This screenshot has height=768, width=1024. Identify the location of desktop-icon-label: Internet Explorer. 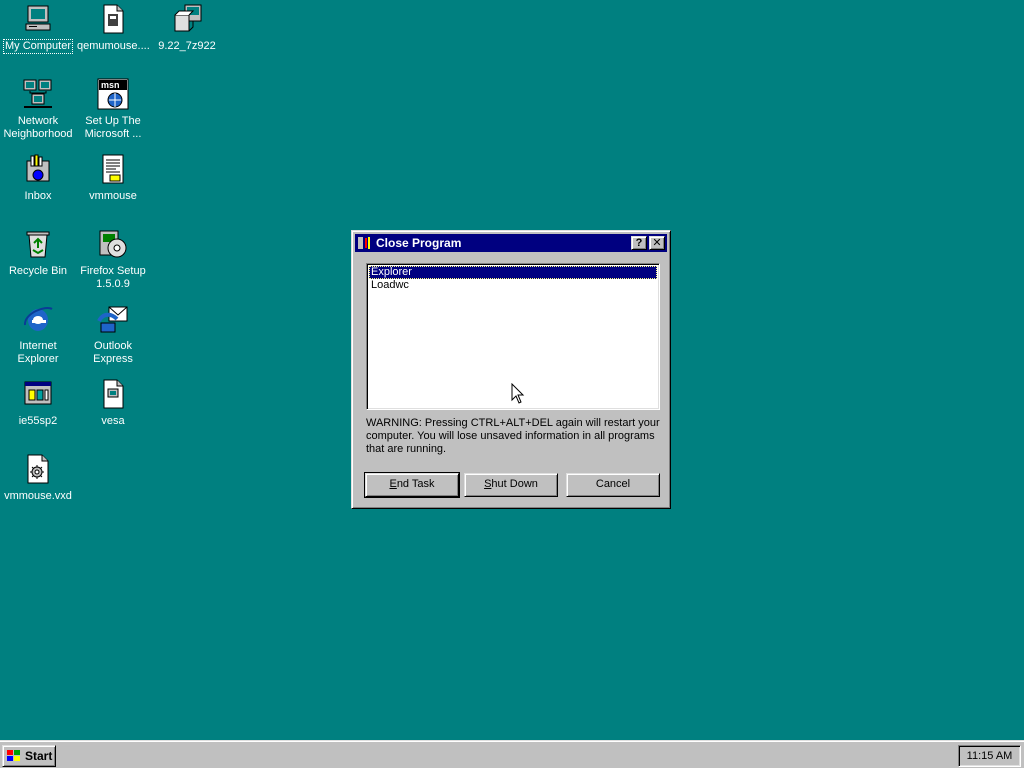
(38, 352).